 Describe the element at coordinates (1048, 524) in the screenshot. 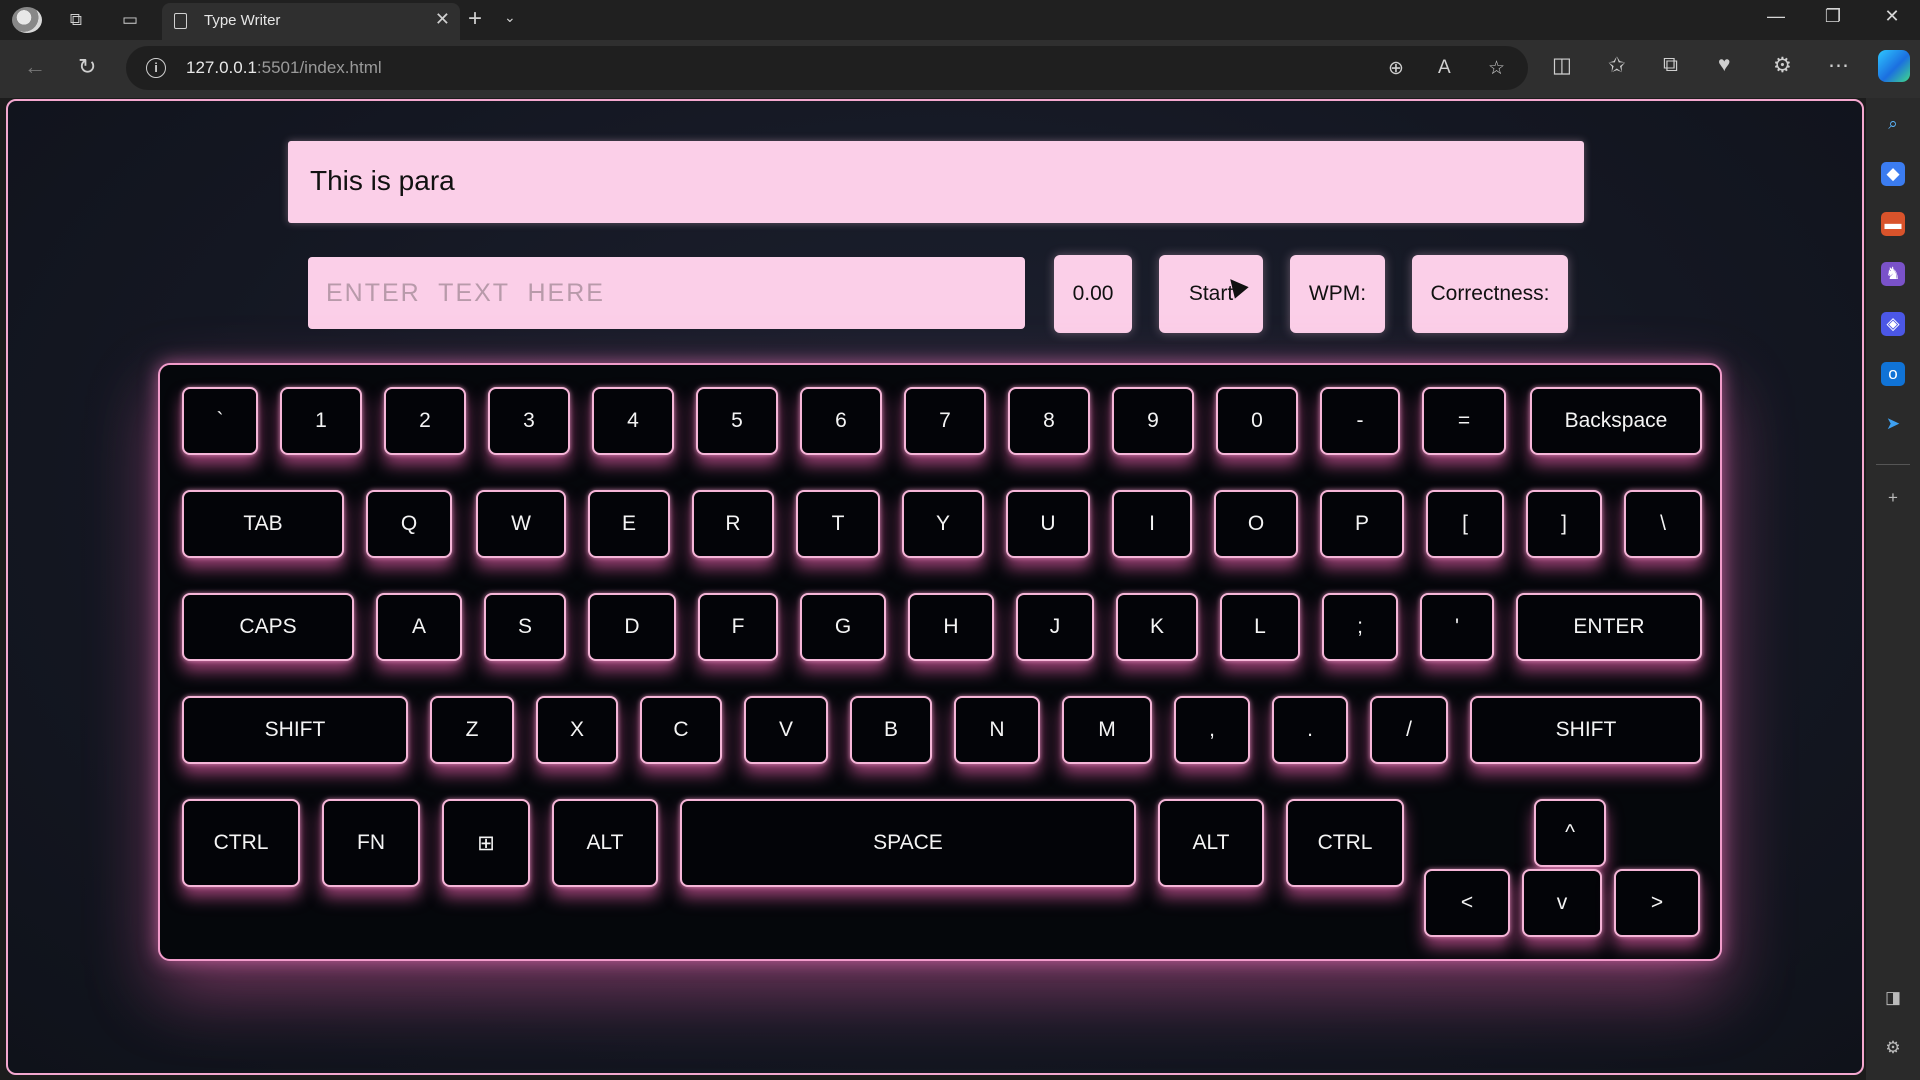

I see `key-u: U` at that location.